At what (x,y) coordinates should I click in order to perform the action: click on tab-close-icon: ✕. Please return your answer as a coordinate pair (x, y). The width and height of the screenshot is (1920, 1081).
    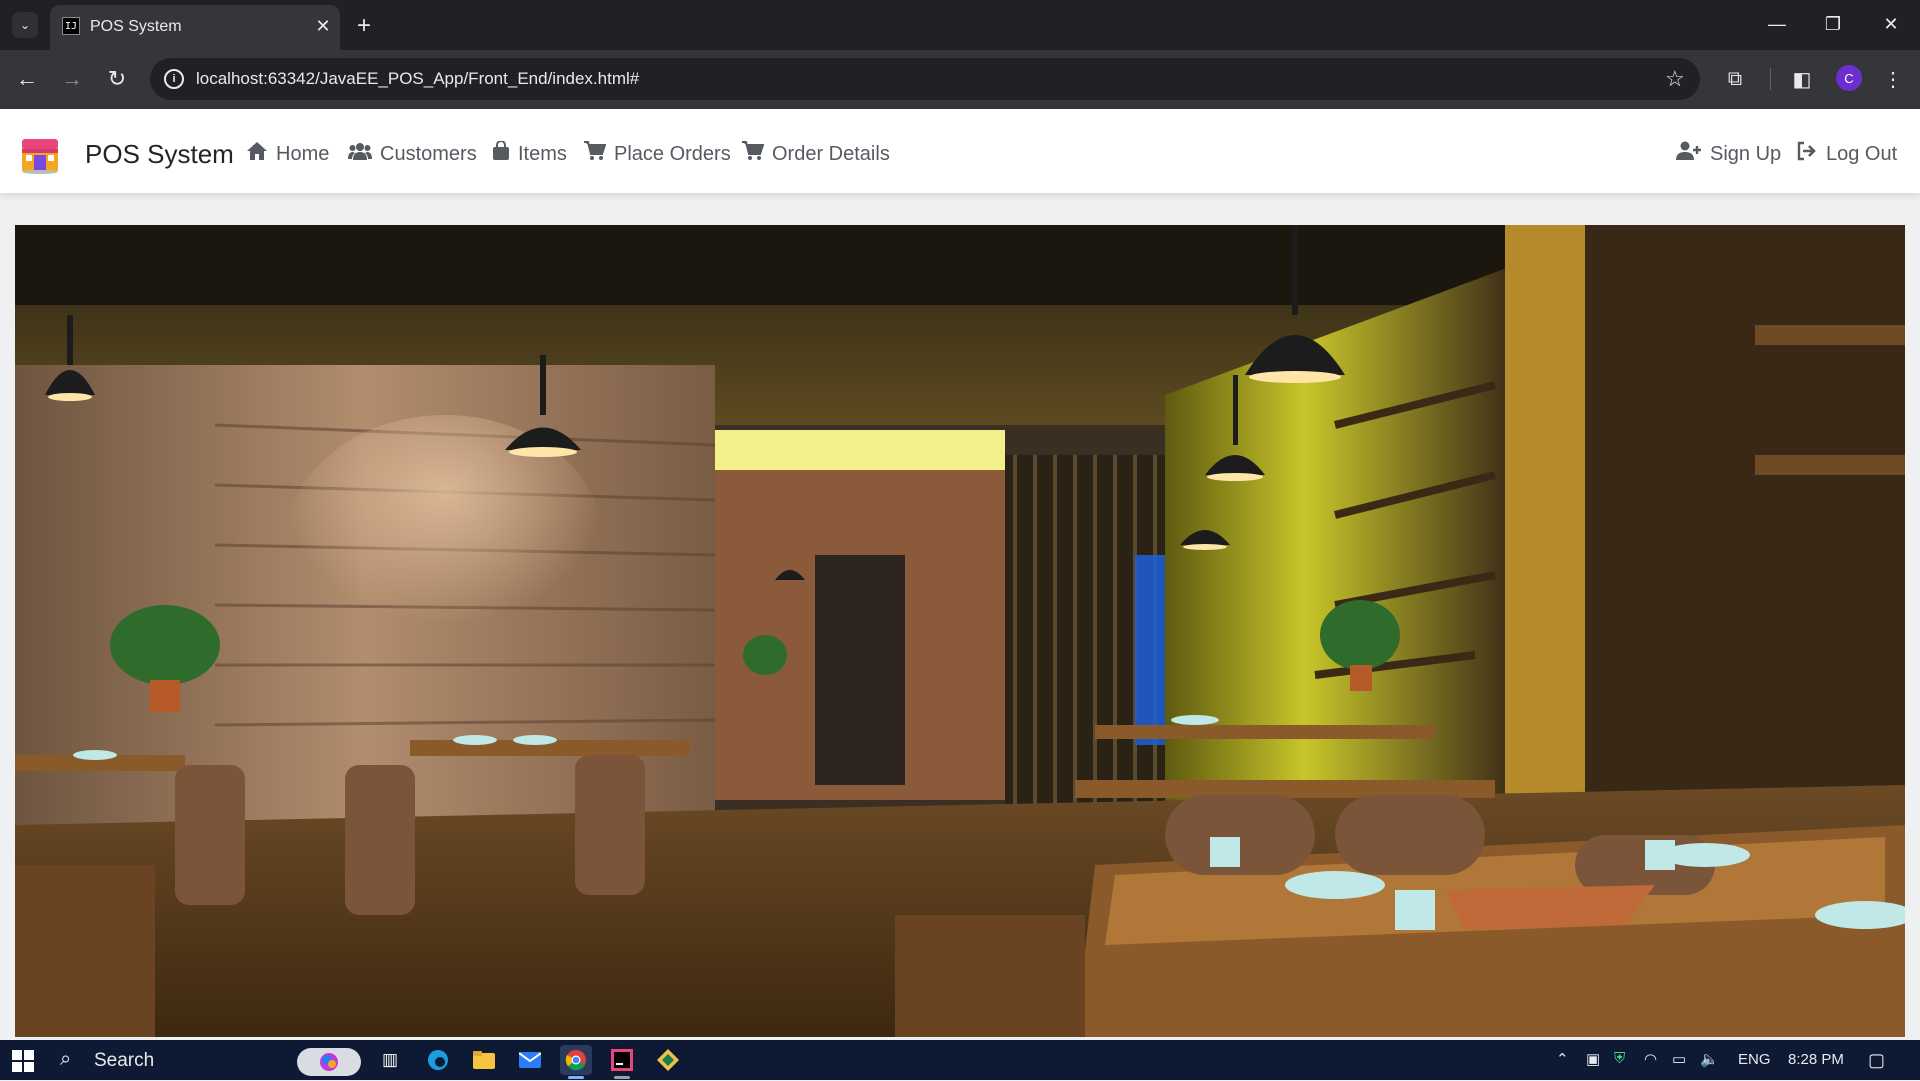
    Looking at the image, I should click on (323, 26).